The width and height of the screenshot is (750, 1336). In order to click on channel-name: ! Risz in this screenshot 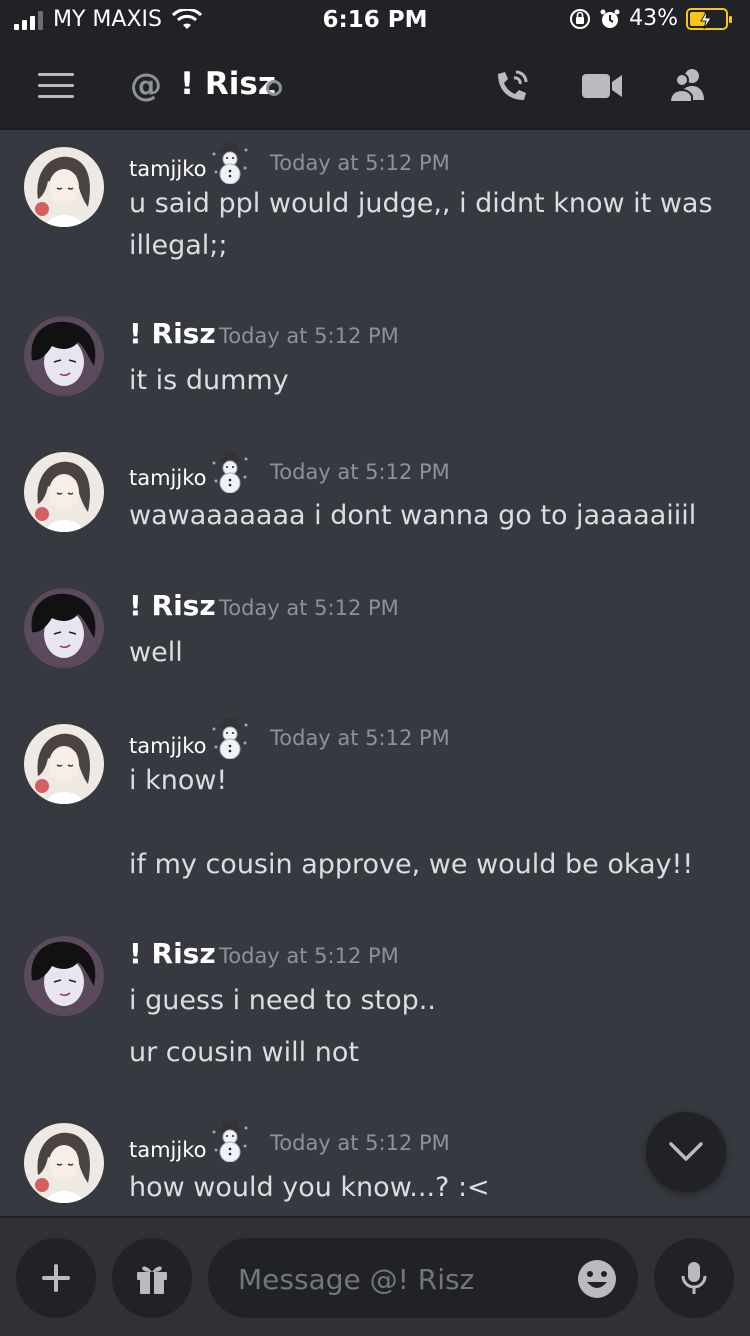, I will do `click(228, 84)`.